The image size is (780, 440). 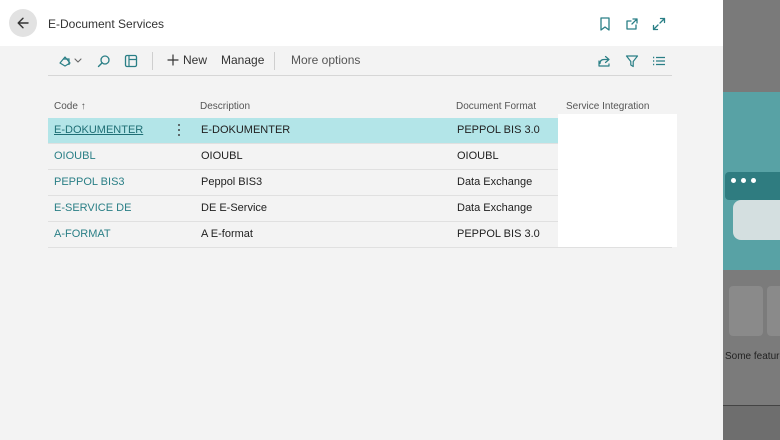 I want to click on expand-button, so click(x=659, y=24).